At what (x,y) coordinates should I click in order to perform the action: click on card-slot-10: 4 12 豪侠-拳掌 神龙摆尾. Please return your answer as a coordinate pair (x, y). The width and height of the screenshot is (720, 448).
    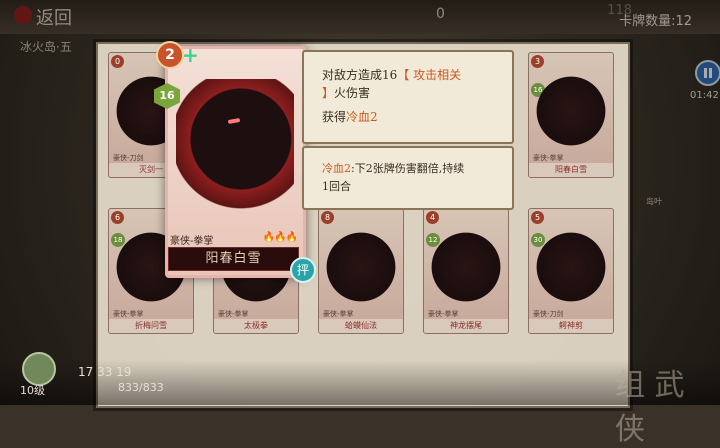
    Looking at the image, I should click on (466, 271).